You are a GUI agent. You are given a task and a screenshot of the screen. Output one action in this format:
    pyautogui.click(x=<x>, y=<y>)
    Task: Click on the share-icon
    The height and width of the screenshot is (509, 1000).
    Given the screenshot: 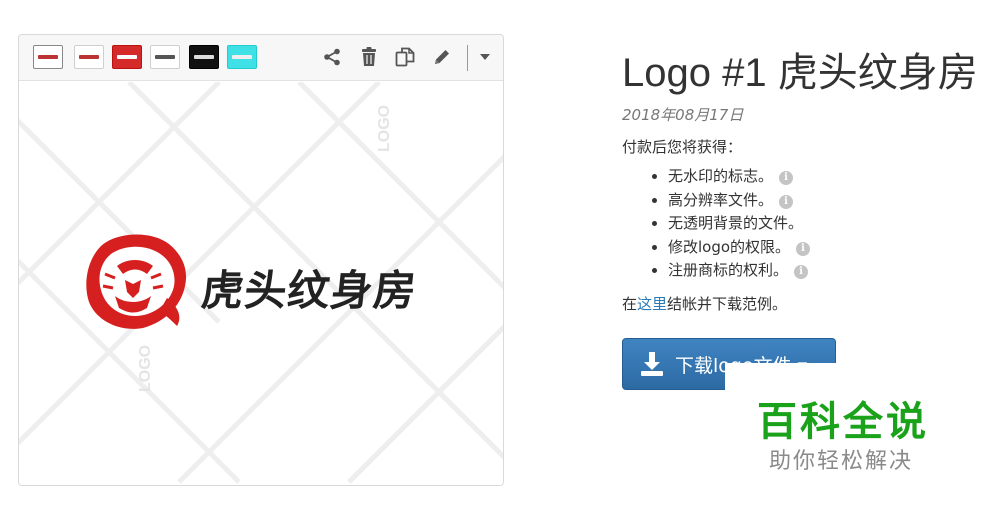 What is the action you would take?
    pyautogui.click(x=332, y=57)
    